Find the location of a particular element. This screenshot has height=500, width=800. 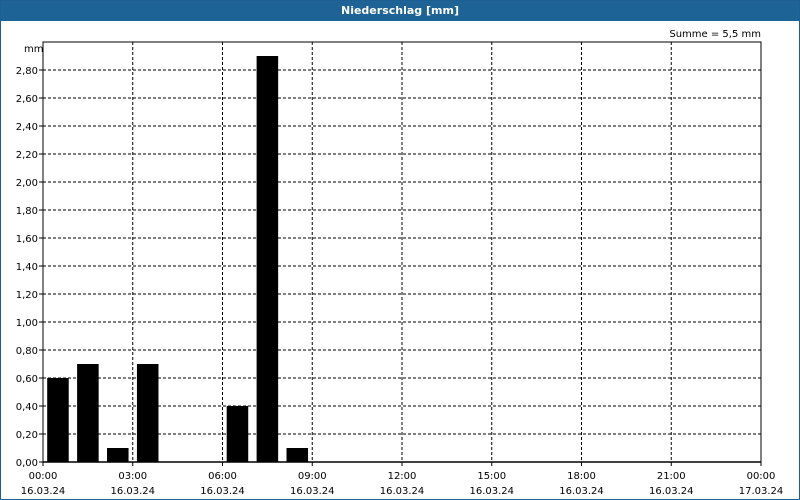

y-tick-label: 0,80 is located at coordinates (27, 351).